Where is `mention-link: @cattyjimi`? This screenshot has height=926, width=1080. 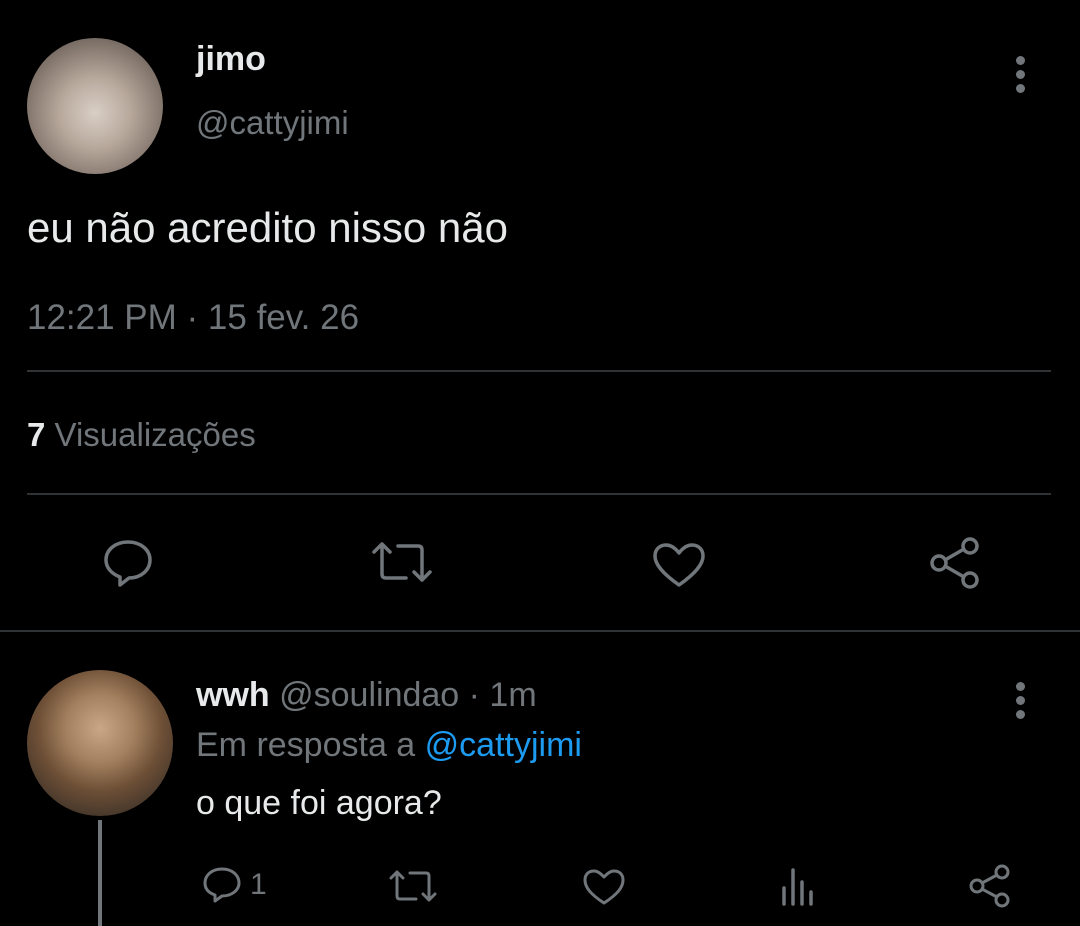 mention-link: @cattyjimi is located at coordinates (503, 745).